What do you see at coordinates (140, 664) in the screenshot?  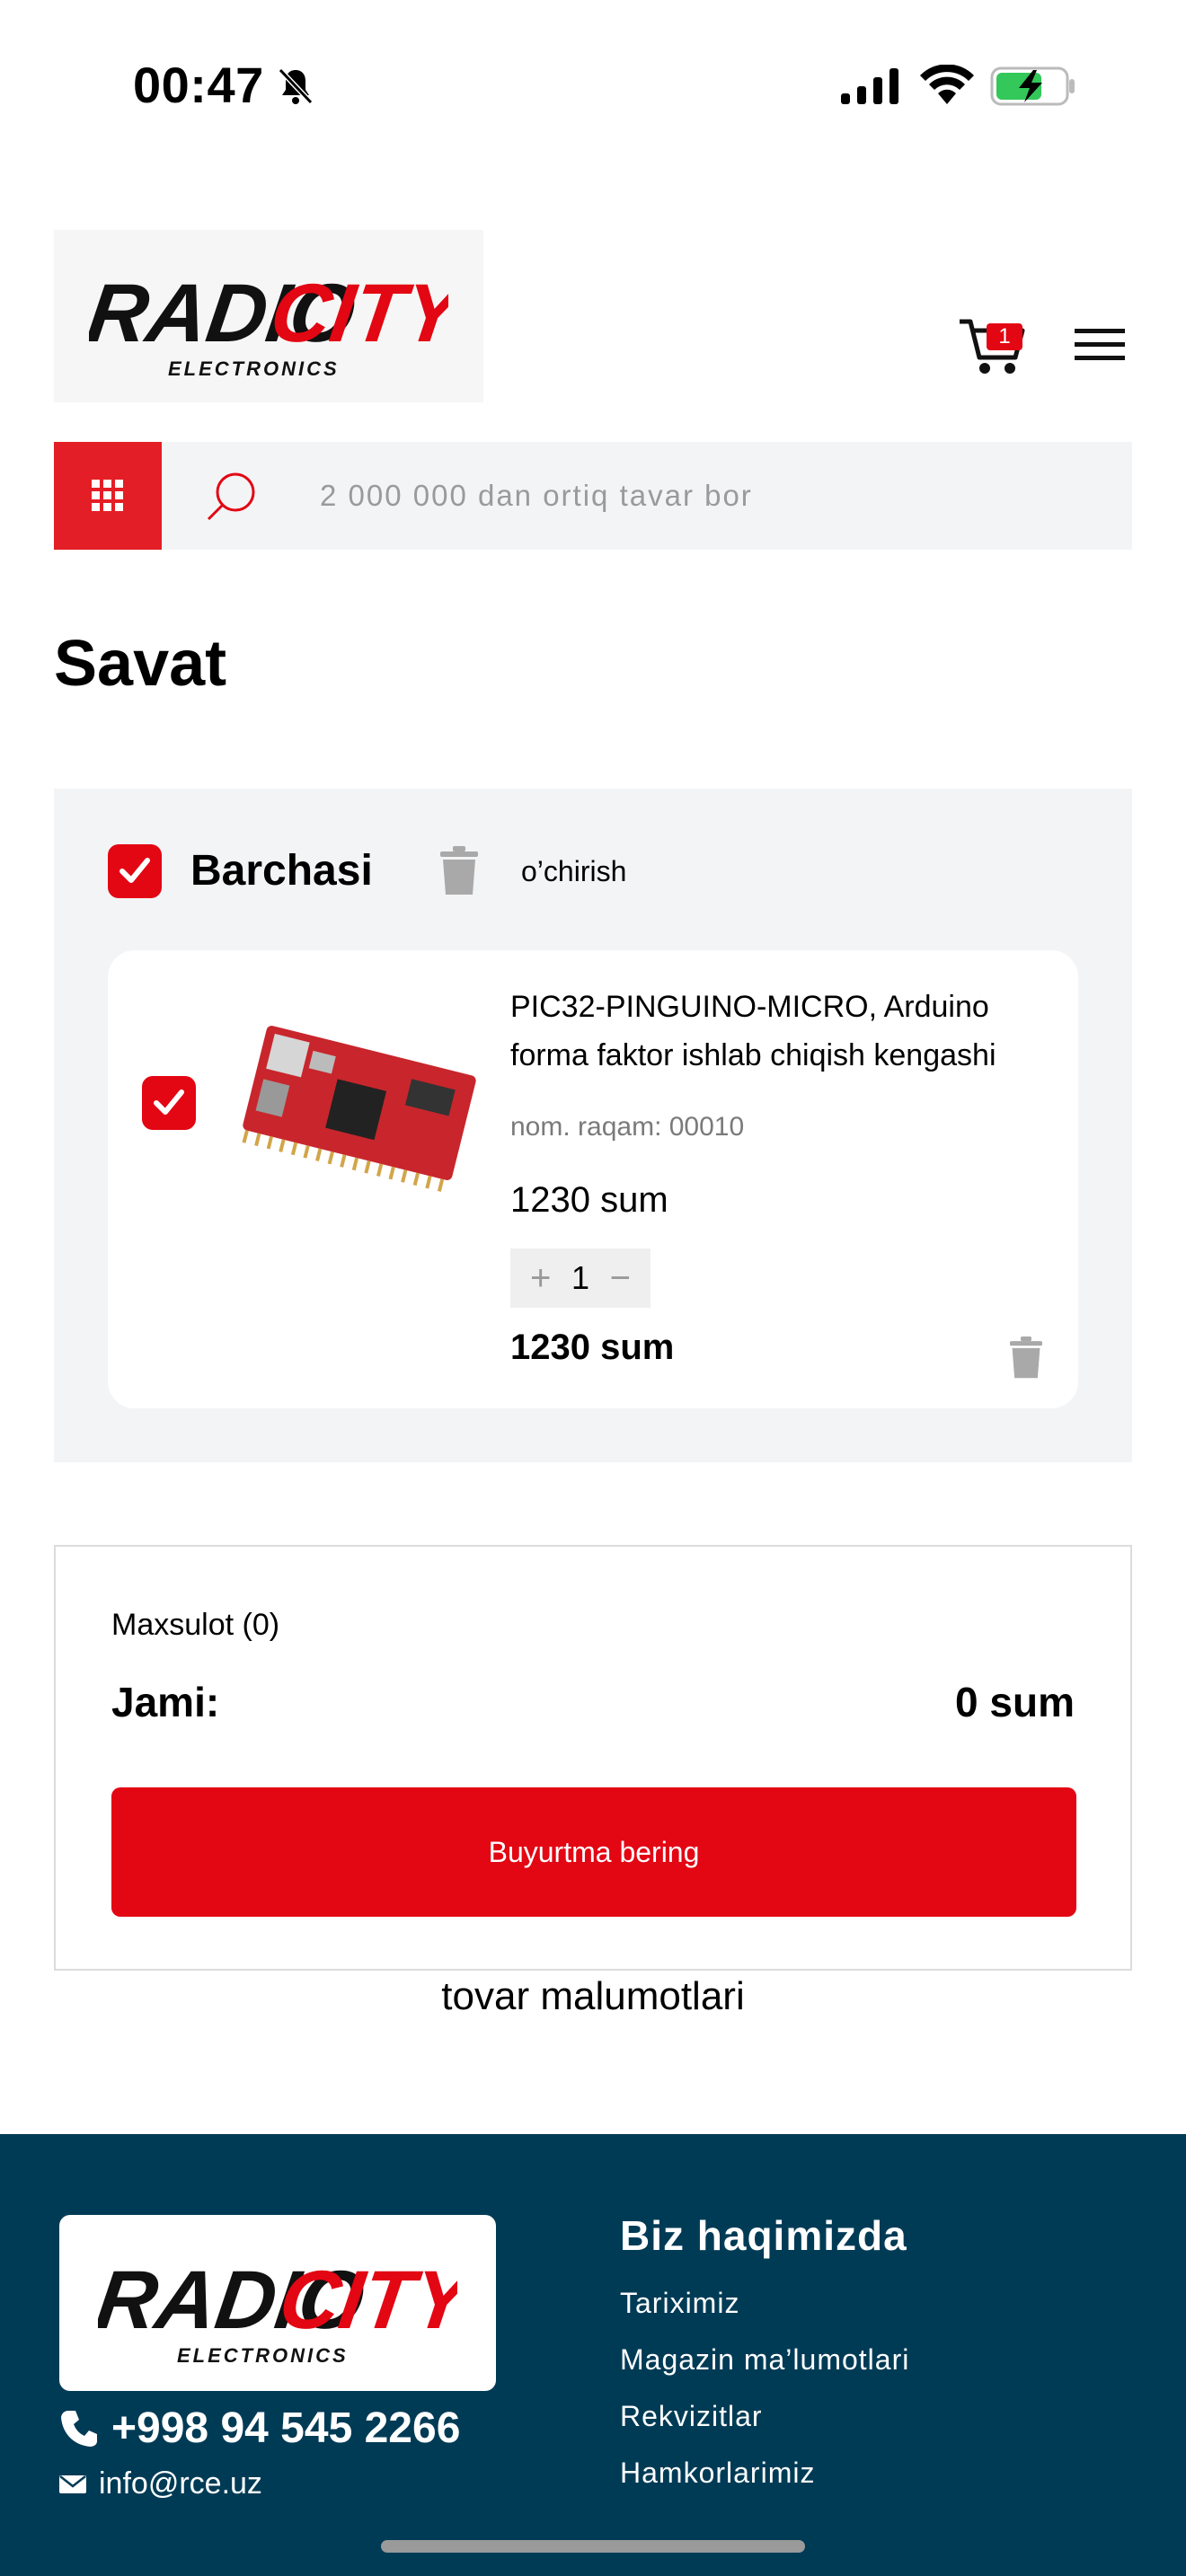 I see `page-title: Savat` at bounding box center [140, 664].